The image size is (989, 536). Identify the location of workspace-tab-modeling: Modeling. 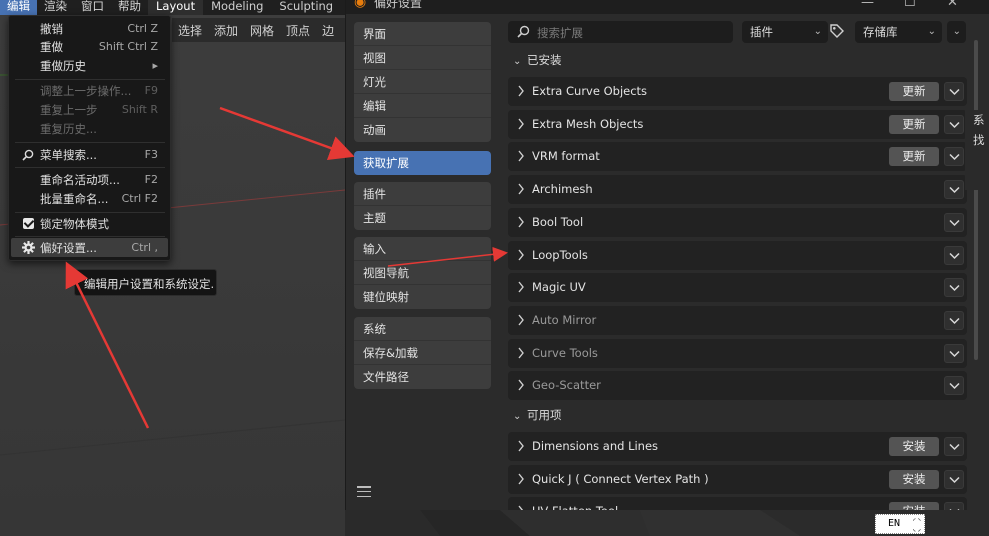
(237, 7).